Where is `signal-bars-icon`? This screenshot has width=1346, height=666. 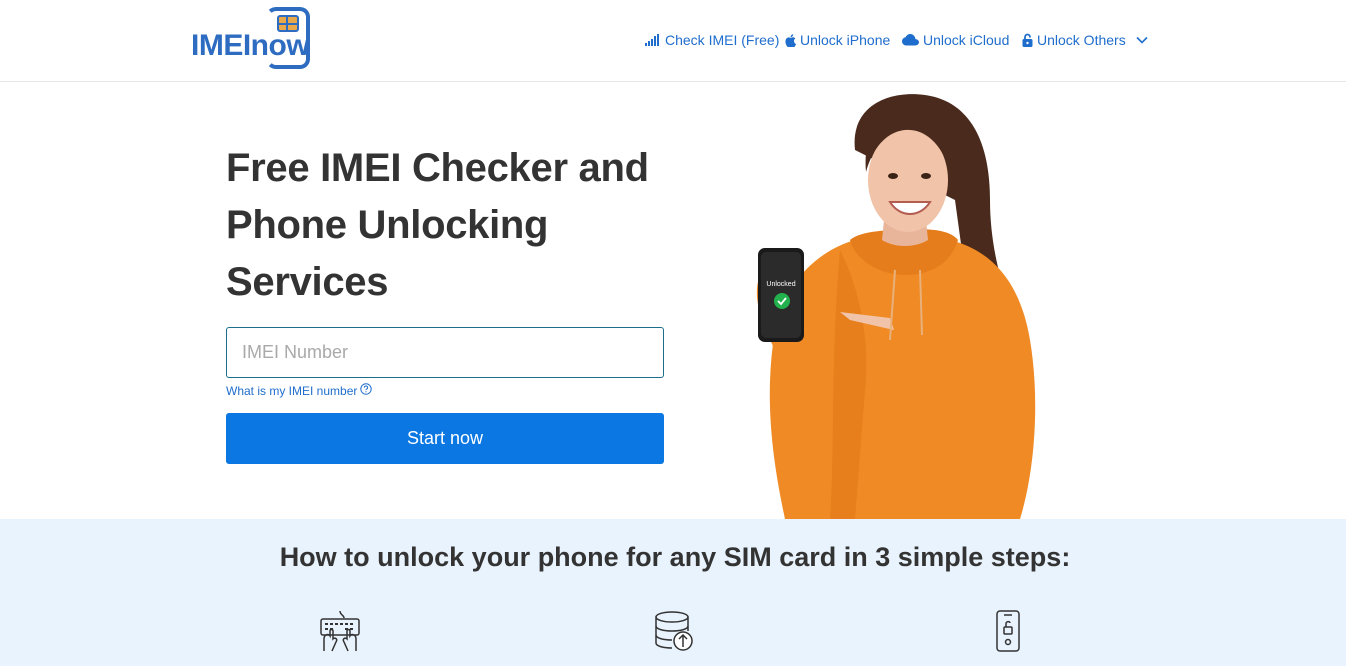
signal-bars-icon is located at coordinates (653, 40).